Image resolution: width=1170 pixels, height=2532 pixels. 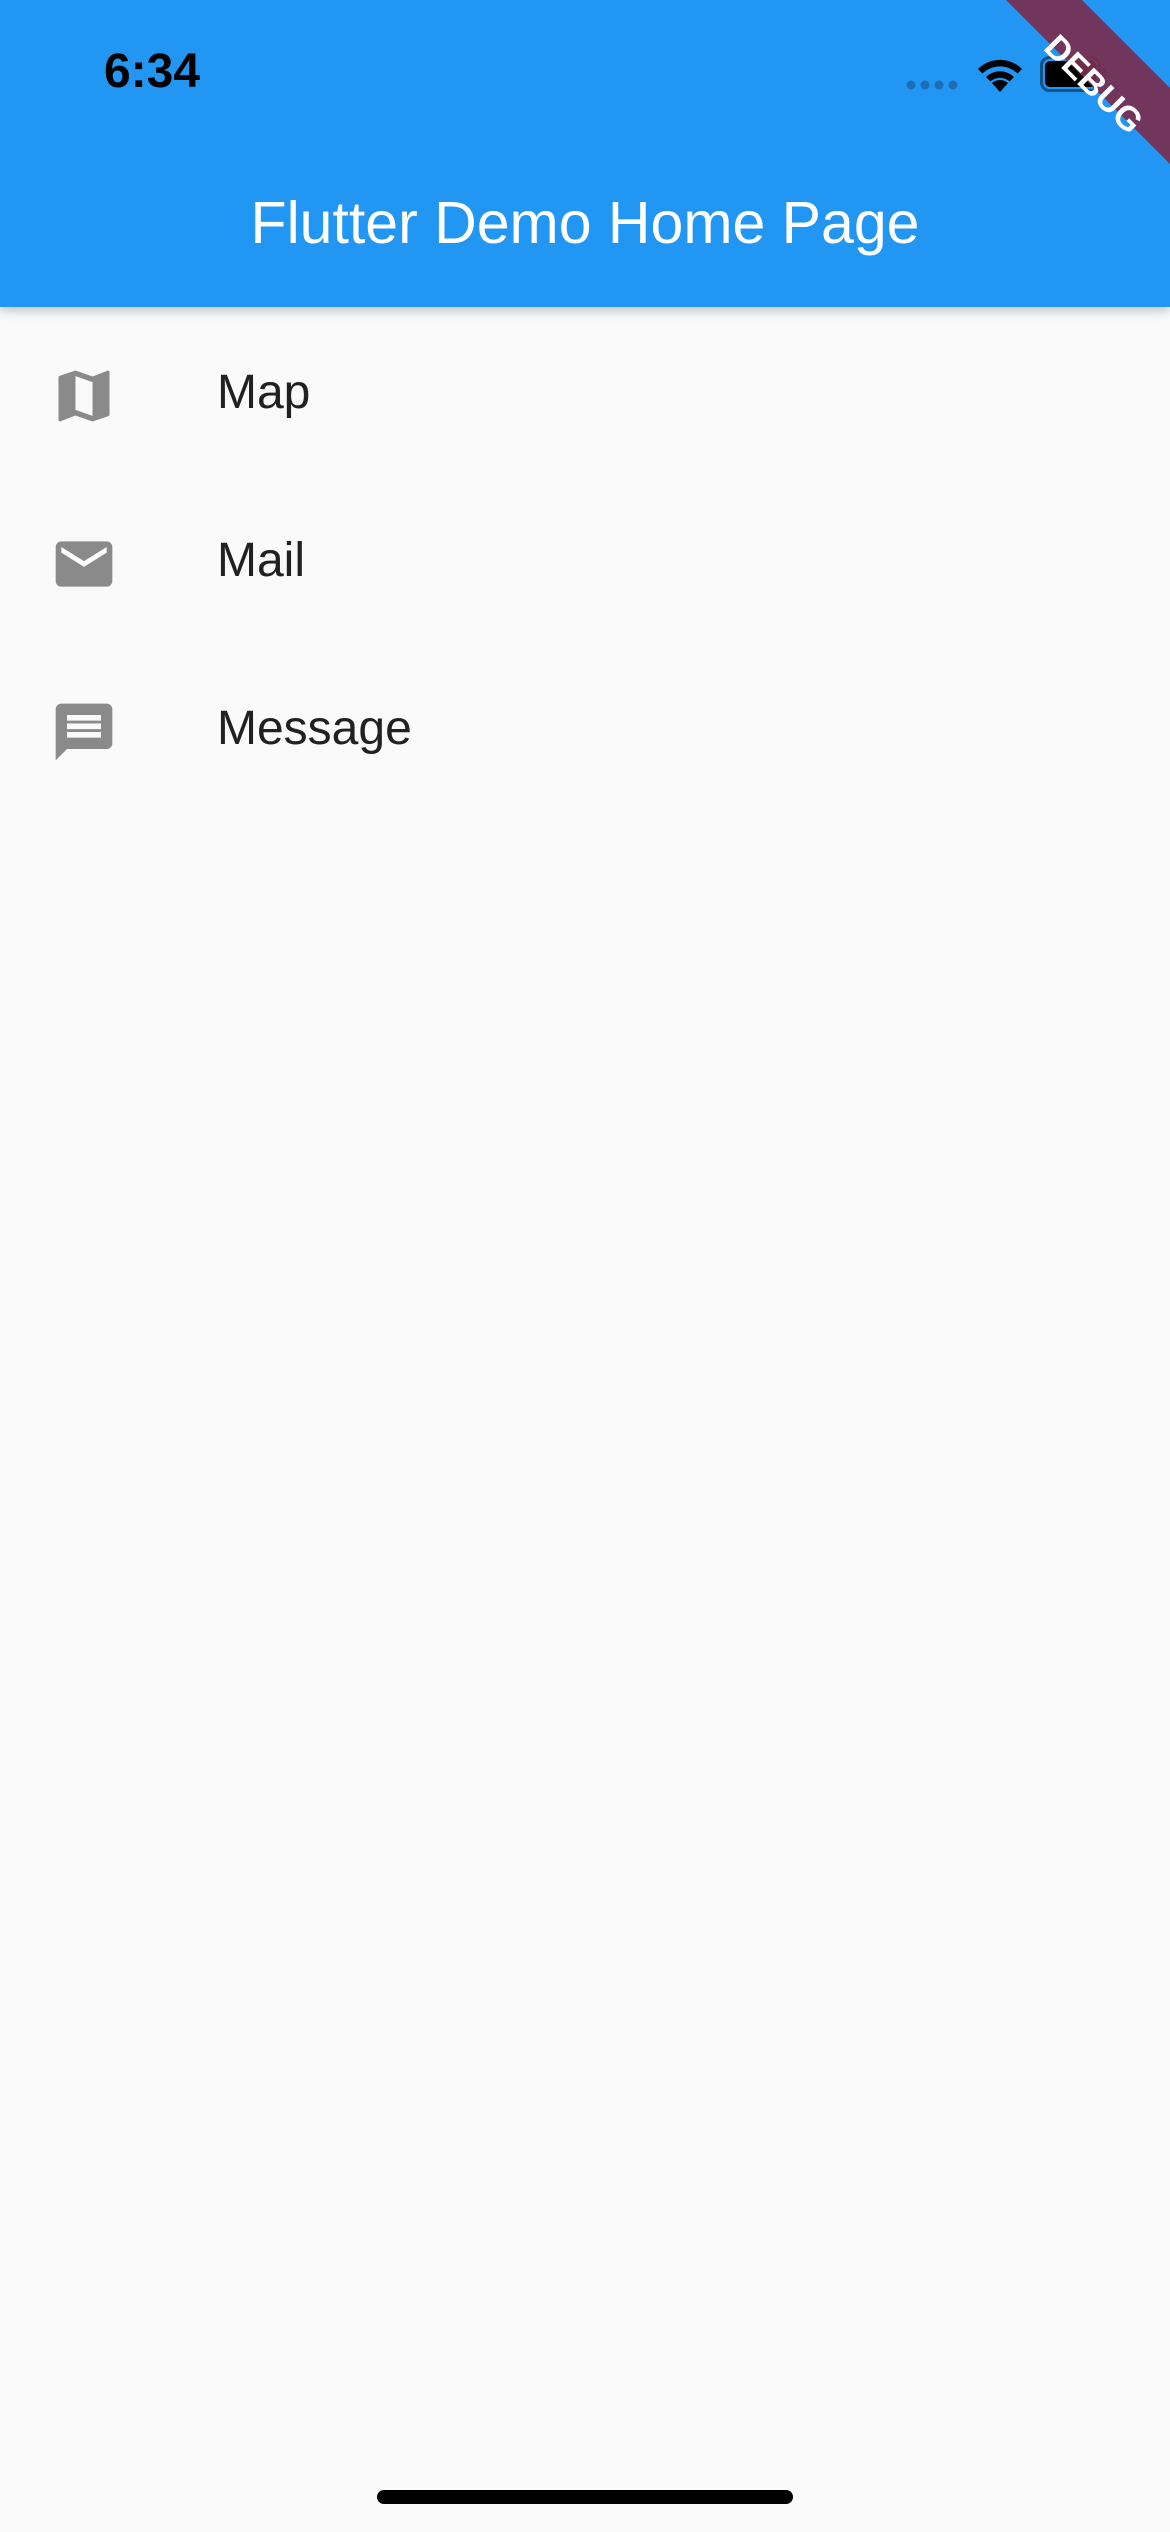 I want to click on list-item-label: Map, so click(x=264, y=392).